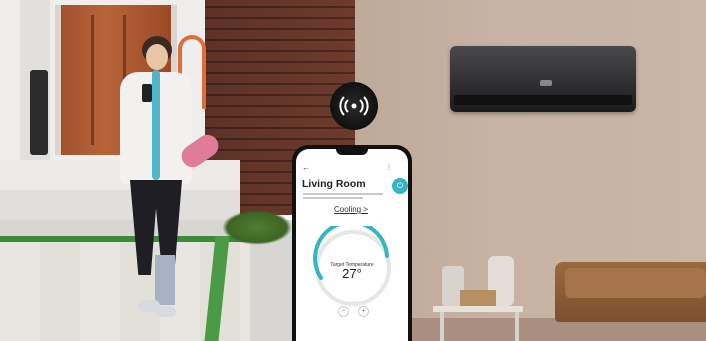  Describe the element at coordinates (396, 168) in the screenshot. I see `menu-icon: ⋮` at that location.